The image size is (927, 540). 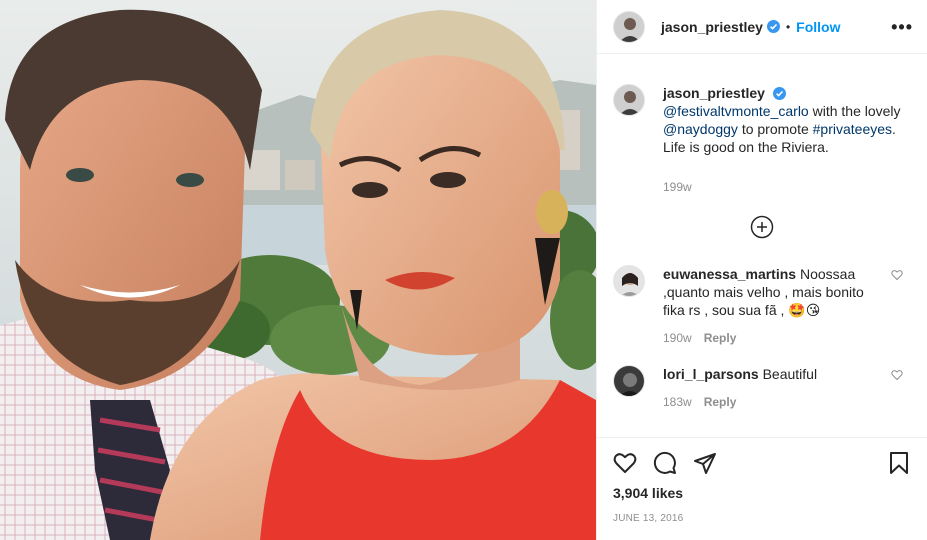 I want to click on post-header: jason_priestley • Follow •••, so click(x=762, y=27).